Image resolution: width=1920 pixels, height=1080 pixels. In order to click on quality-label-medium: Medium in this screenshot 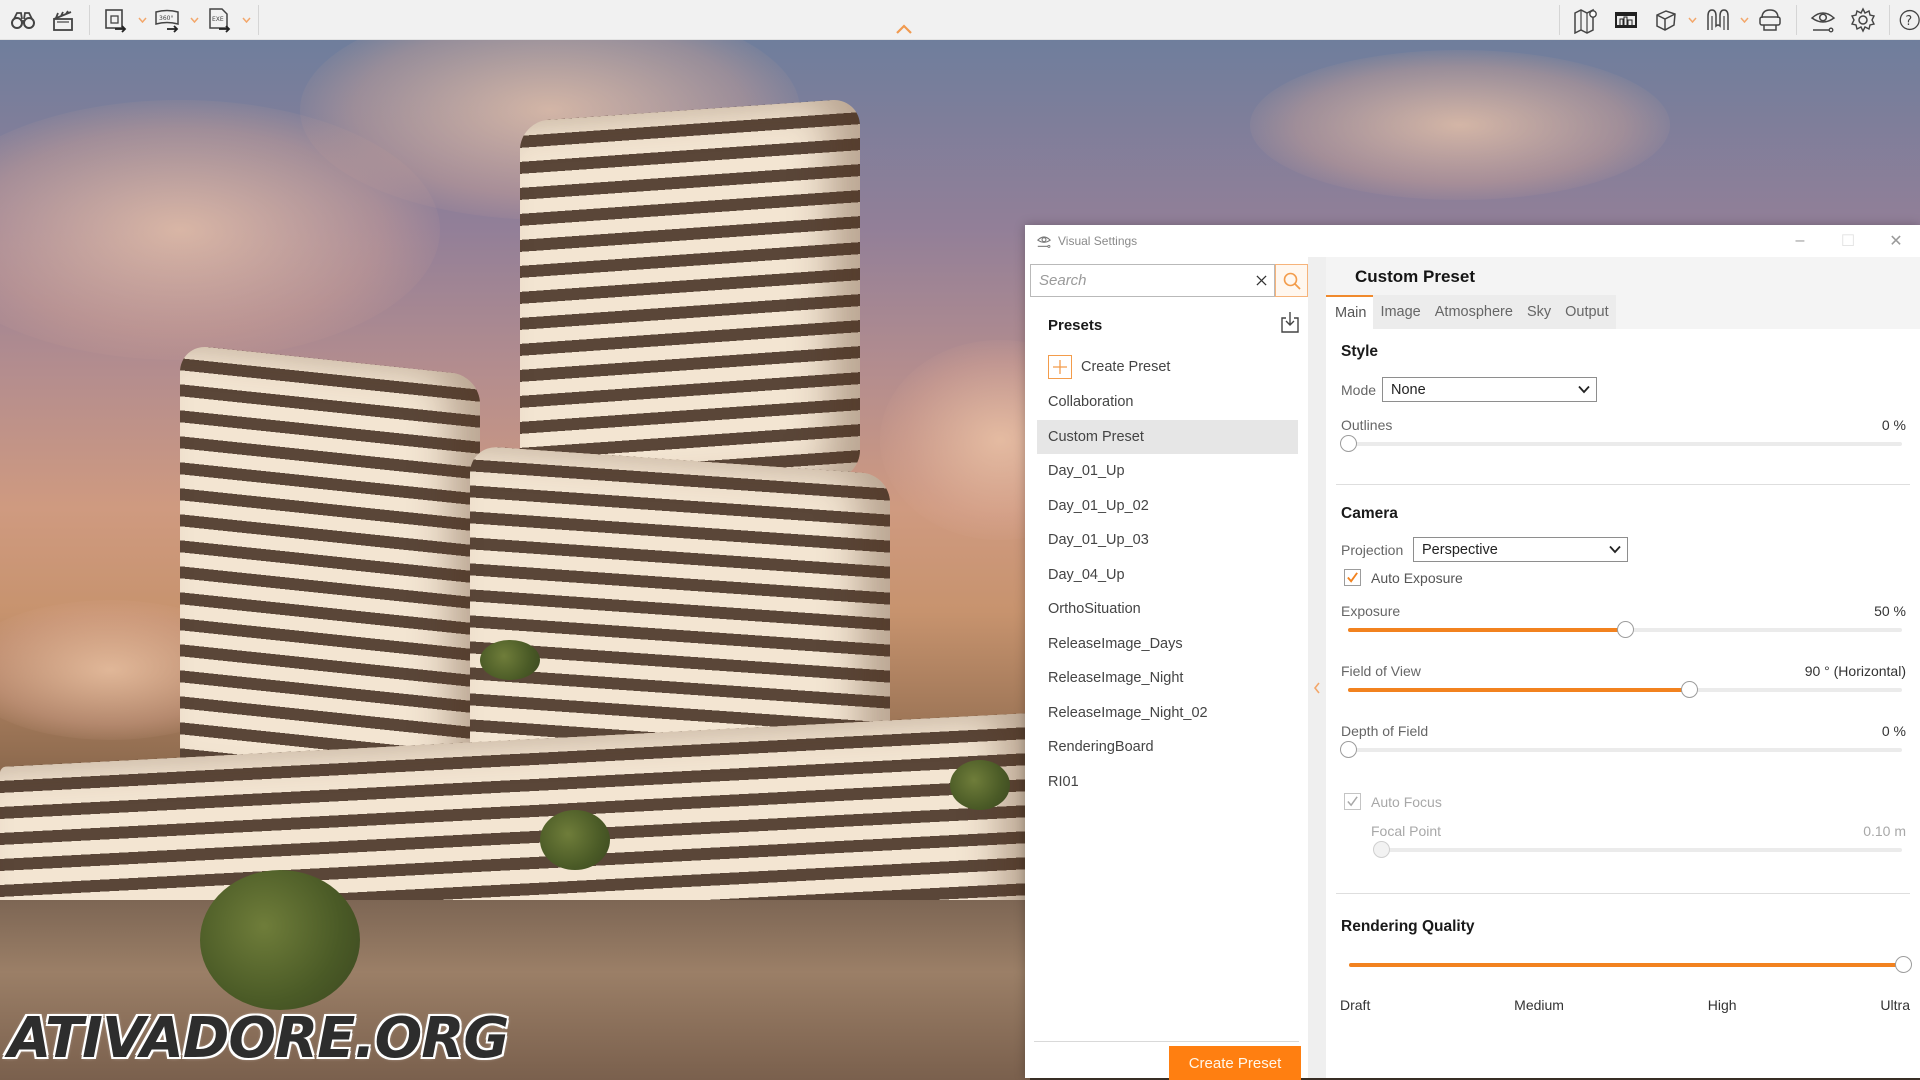, I will do `click(1539, 1005)`.